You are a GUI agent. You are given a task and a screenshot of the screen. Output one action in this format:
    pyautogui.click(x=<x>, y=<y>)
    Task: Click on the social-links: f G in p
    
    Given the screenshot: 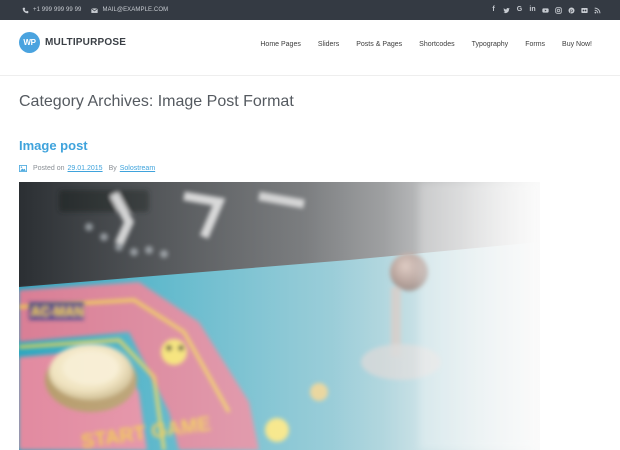 What is the action you would take?
    pyautogui.click(x=545, y=10)
    